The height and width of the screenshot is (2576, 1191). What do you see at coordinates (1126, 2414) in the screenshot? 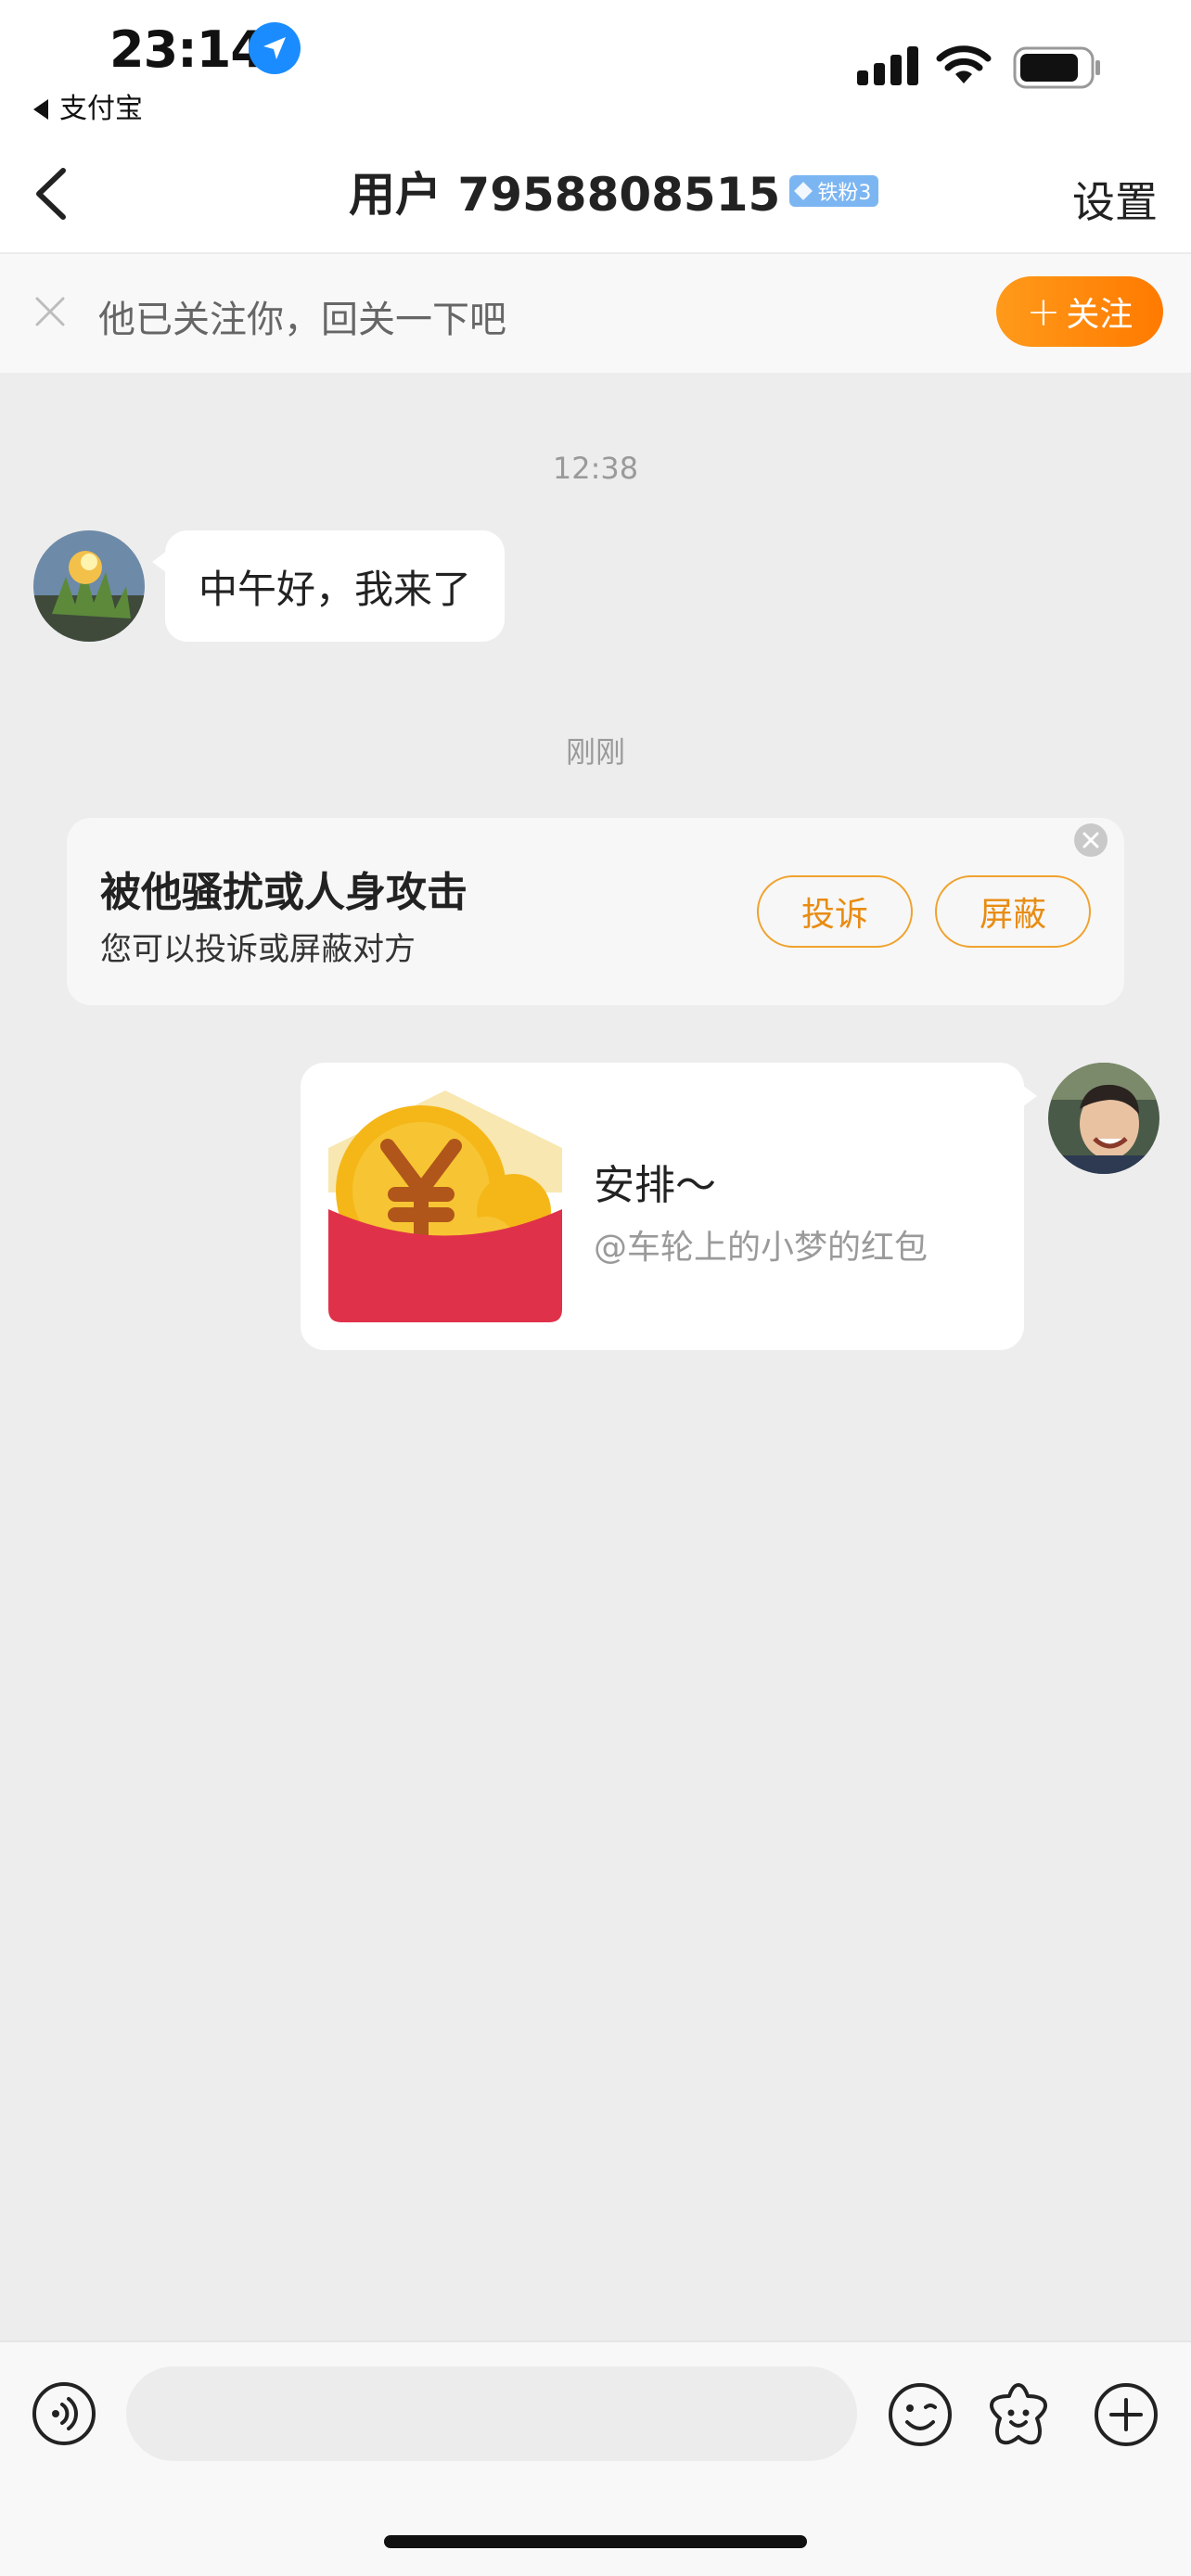
I see `plus-icon` at bounding box center [1126, 2414].